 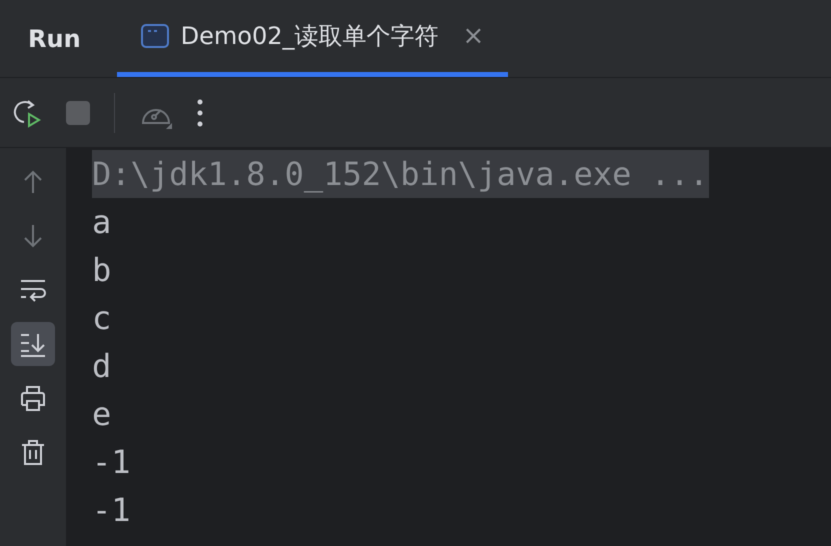 What do you see at coordinates (154, 36) in the screenshot?
I see `console-icon` at bounding box center [154, 36].